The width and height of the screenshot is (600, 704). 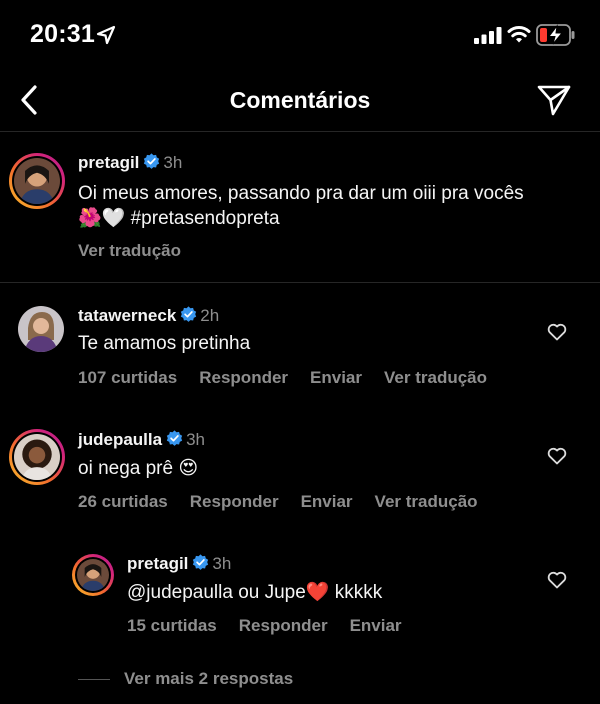 What do you see at coordinates (123, 501) in the screenshot?
I see `likes-count: 26 curtidas` at bounding box center [123, 501].